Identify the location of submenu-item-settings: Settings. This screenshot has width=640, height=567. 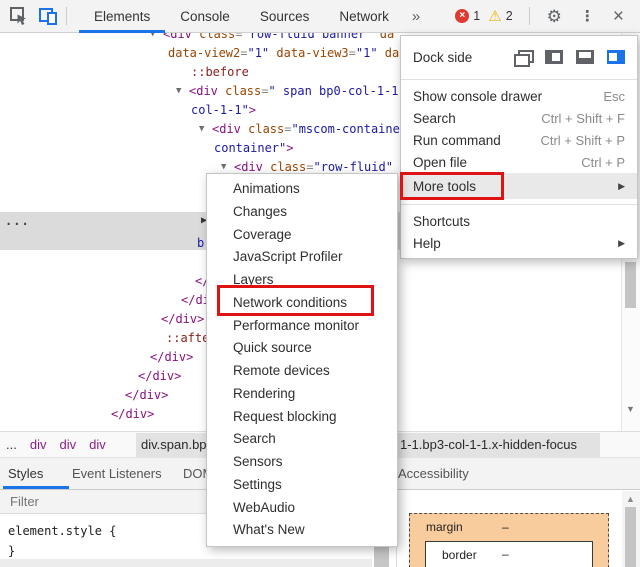
(302, 485).